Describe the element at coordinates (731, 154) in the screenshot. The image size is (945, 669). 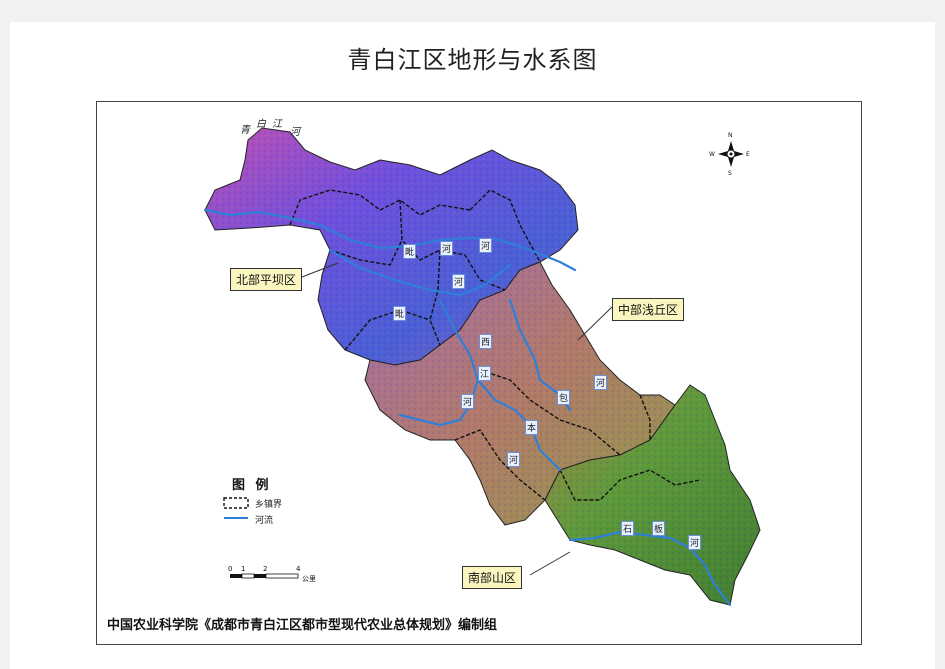
I see `compass-rose` at that location.